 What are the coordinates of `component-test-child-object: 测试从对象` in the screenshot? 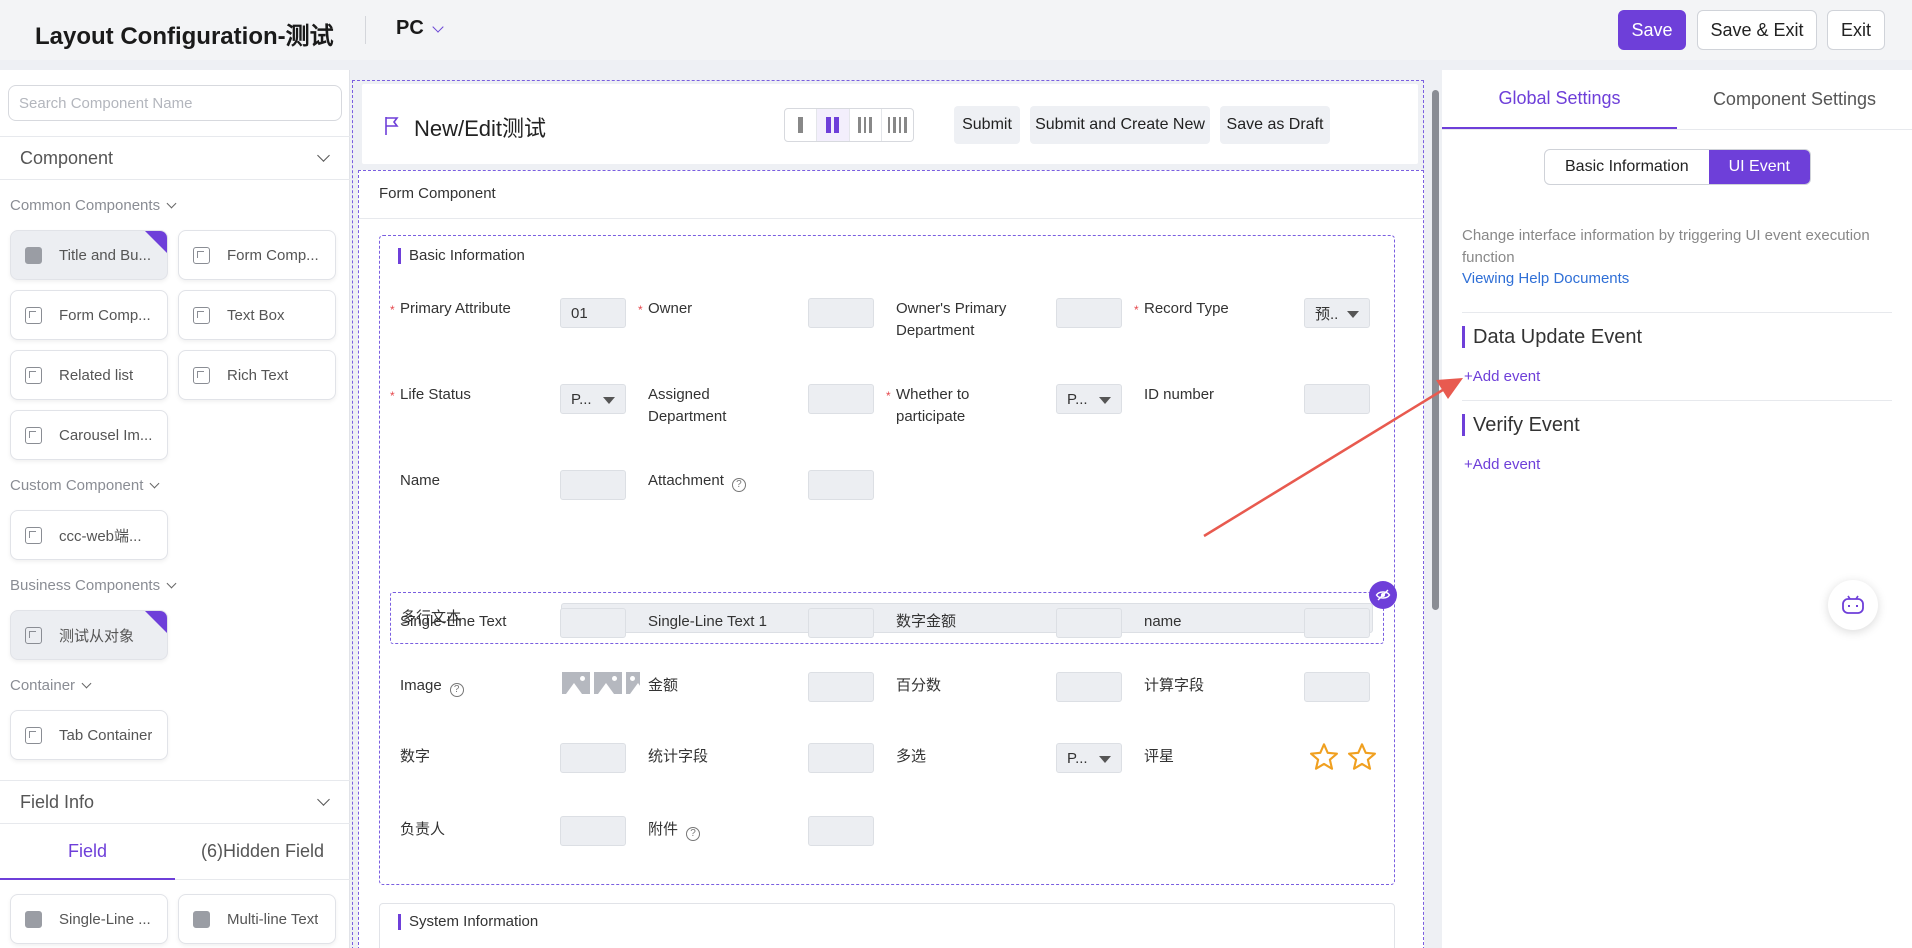 It's located at (89, 635).